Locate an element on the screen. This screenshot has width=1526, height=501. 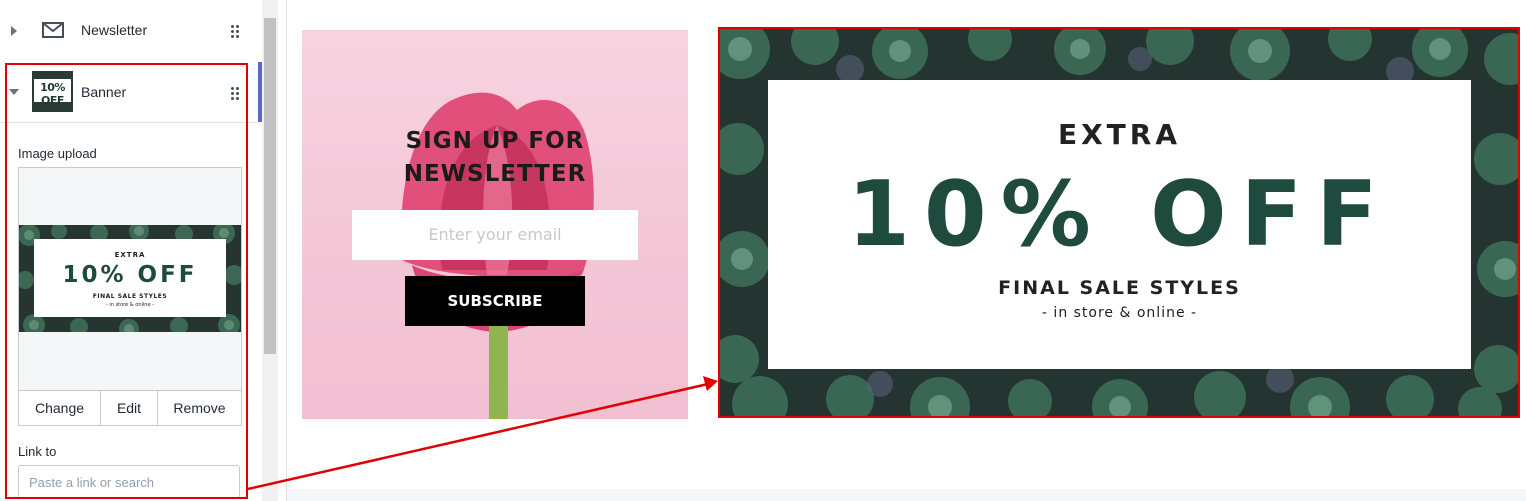
banner-extra-text: EXTRA is located at coordinates (1119, 134).